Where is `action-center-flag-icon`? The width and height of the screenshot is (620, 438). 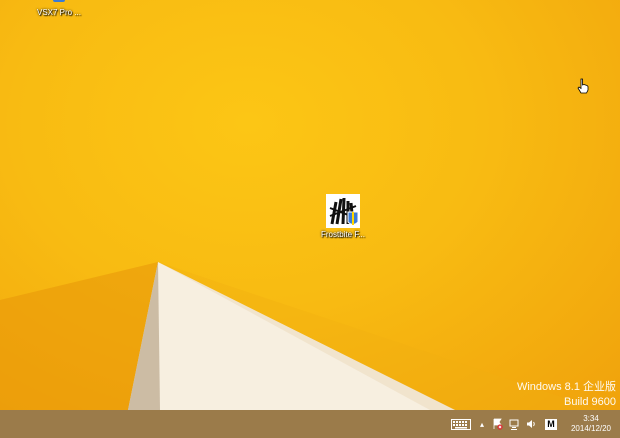 action-center-flag-icon is located at coordinates (498, 424).